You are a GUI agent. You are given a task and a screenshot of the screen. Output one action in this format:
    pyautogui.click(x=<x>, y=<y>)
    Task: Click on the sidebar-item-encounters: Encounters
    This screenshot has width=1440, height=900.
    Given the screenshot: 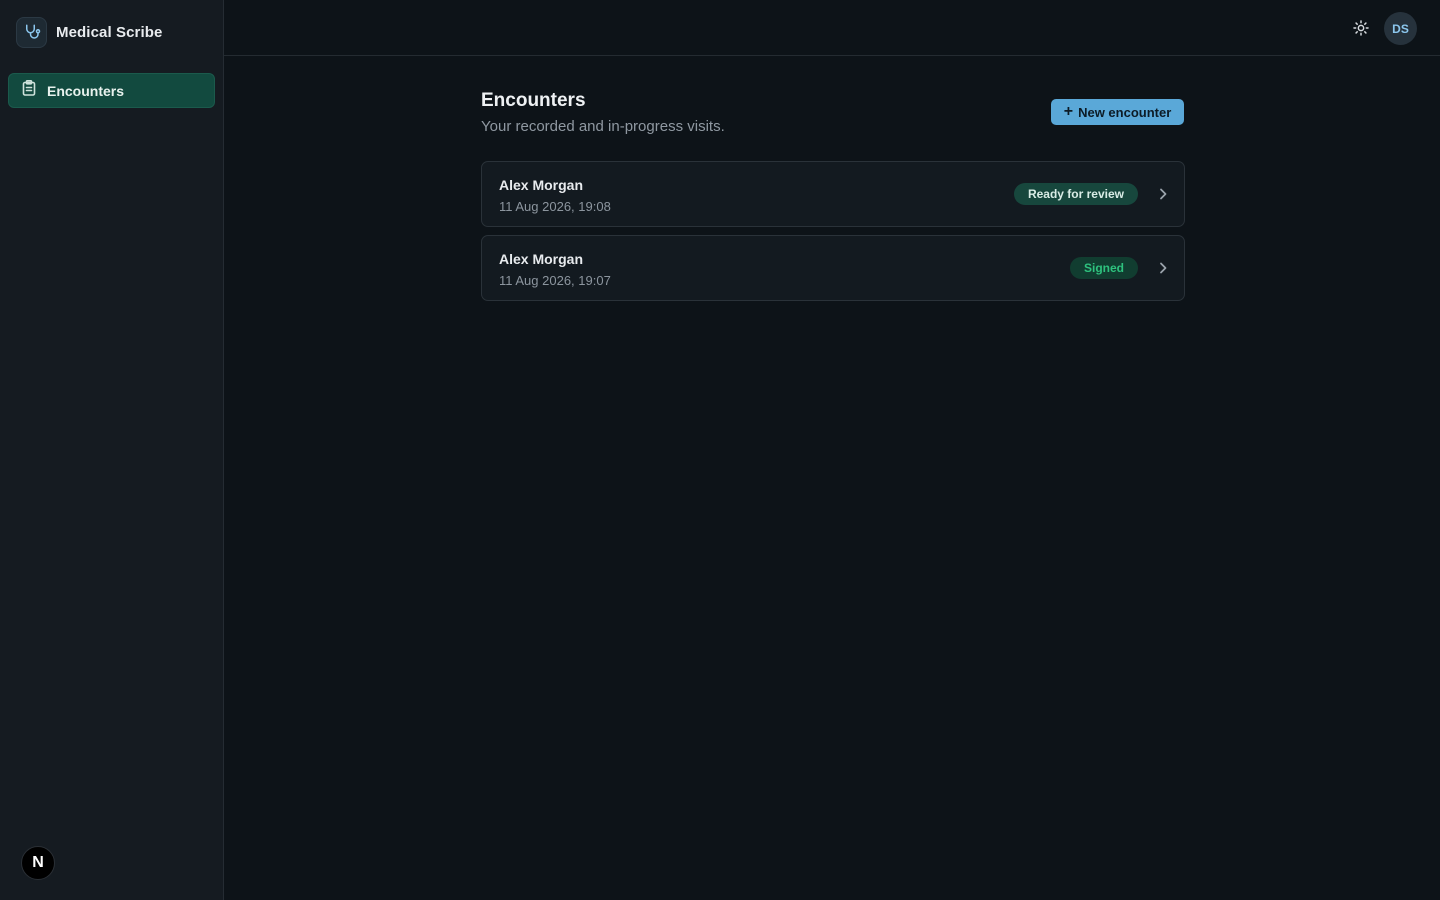 What is the action you would take?
    pyautogui.click(x=111, y=90)
    